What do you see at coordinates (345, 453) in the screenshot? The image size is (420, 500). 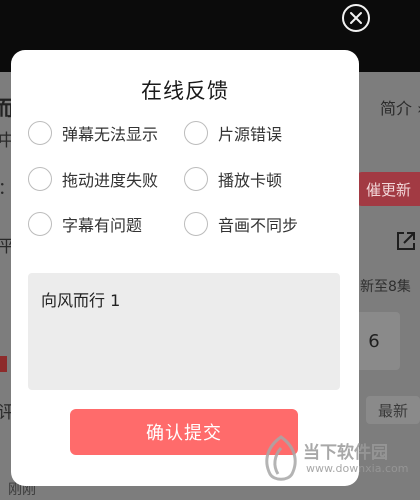 I see `watermark-name: 当下软件园` at bounding box center [345, 453].